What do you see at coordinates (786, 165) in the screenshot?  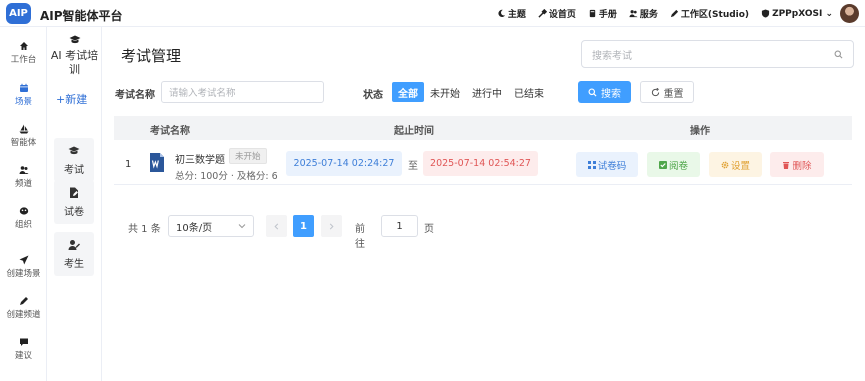 I see `trash-icon` at bounding box center [786, 165].